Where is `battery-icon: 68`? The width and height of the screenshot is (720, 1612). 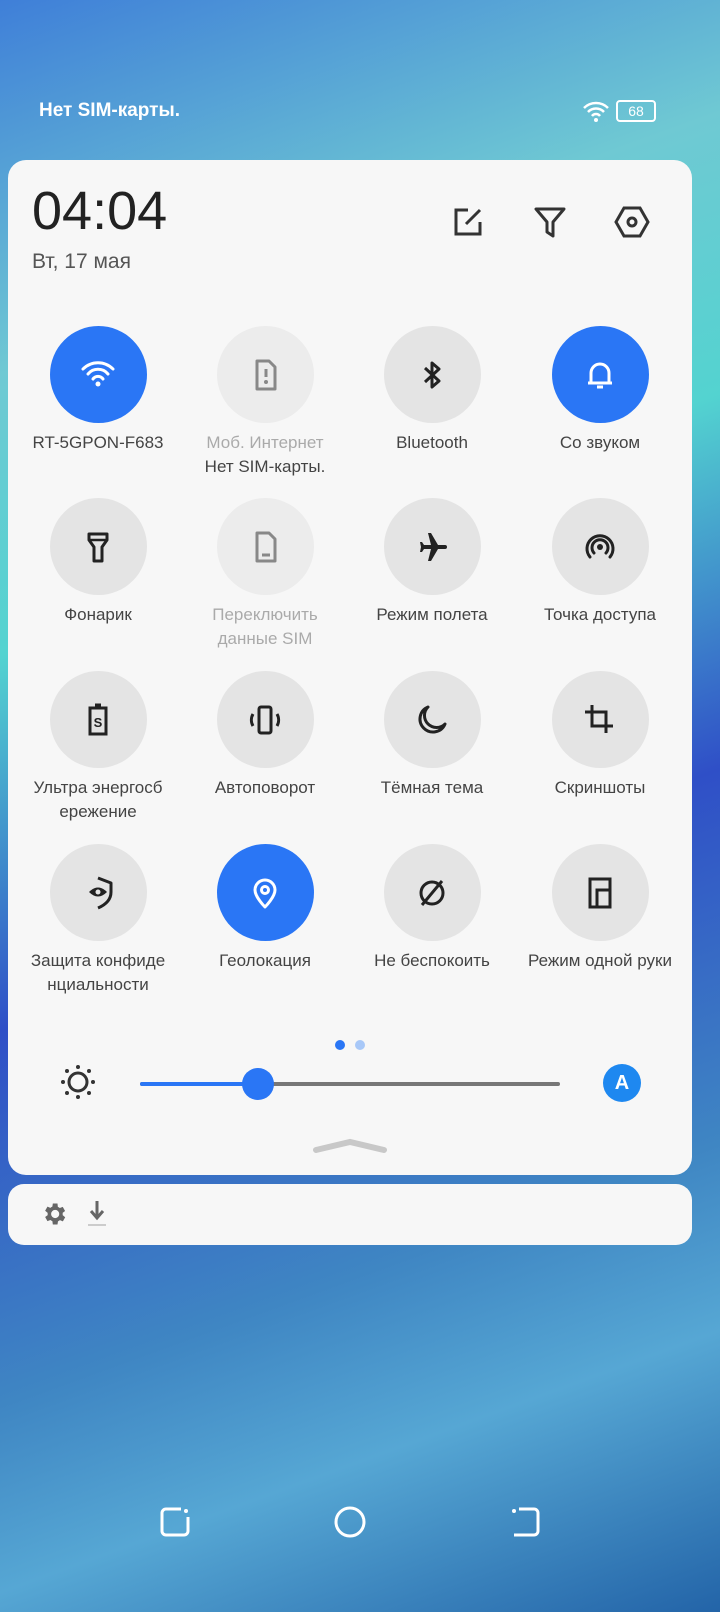 battery-icon: 68 is located at coordinates (636, 111).